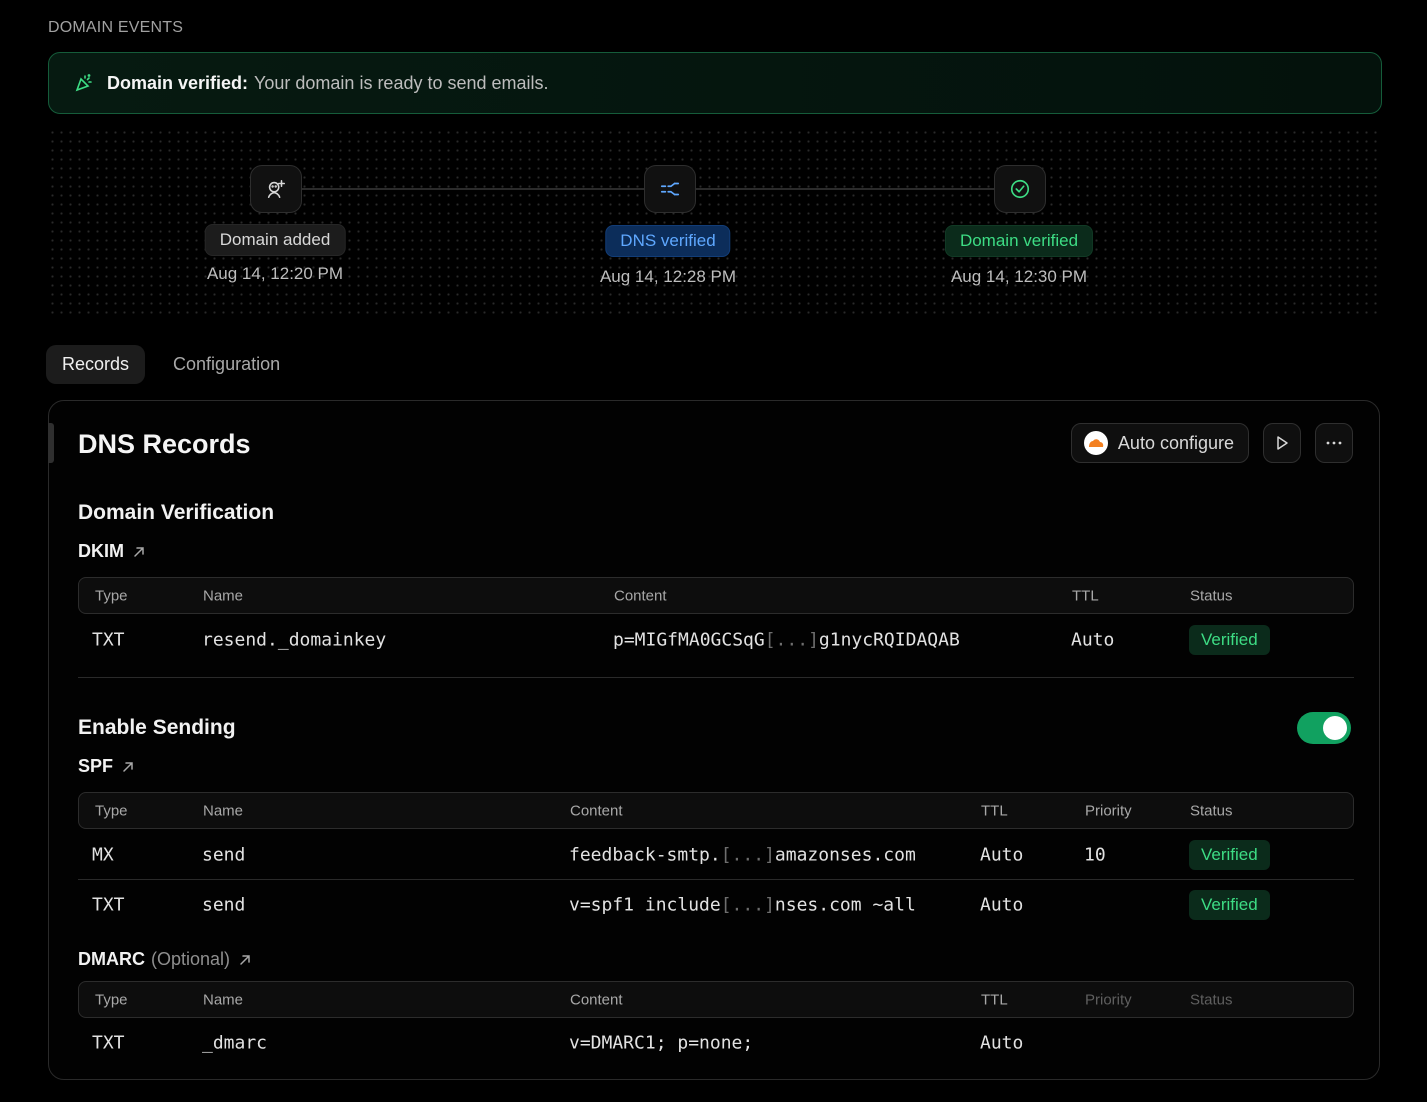  Describe the element at coordinates (401, 82) in the screenshot. I see `alert-message: Your domain is ready to send emails.` at that location.